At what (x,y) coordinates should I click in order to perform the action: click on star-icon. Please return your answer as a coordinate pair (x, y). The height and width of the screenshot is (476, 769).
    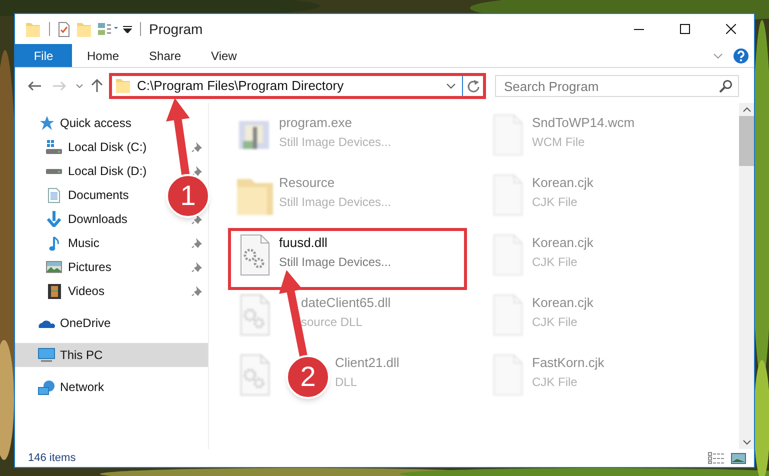
    Looking at the image, I should click on (46, 123).